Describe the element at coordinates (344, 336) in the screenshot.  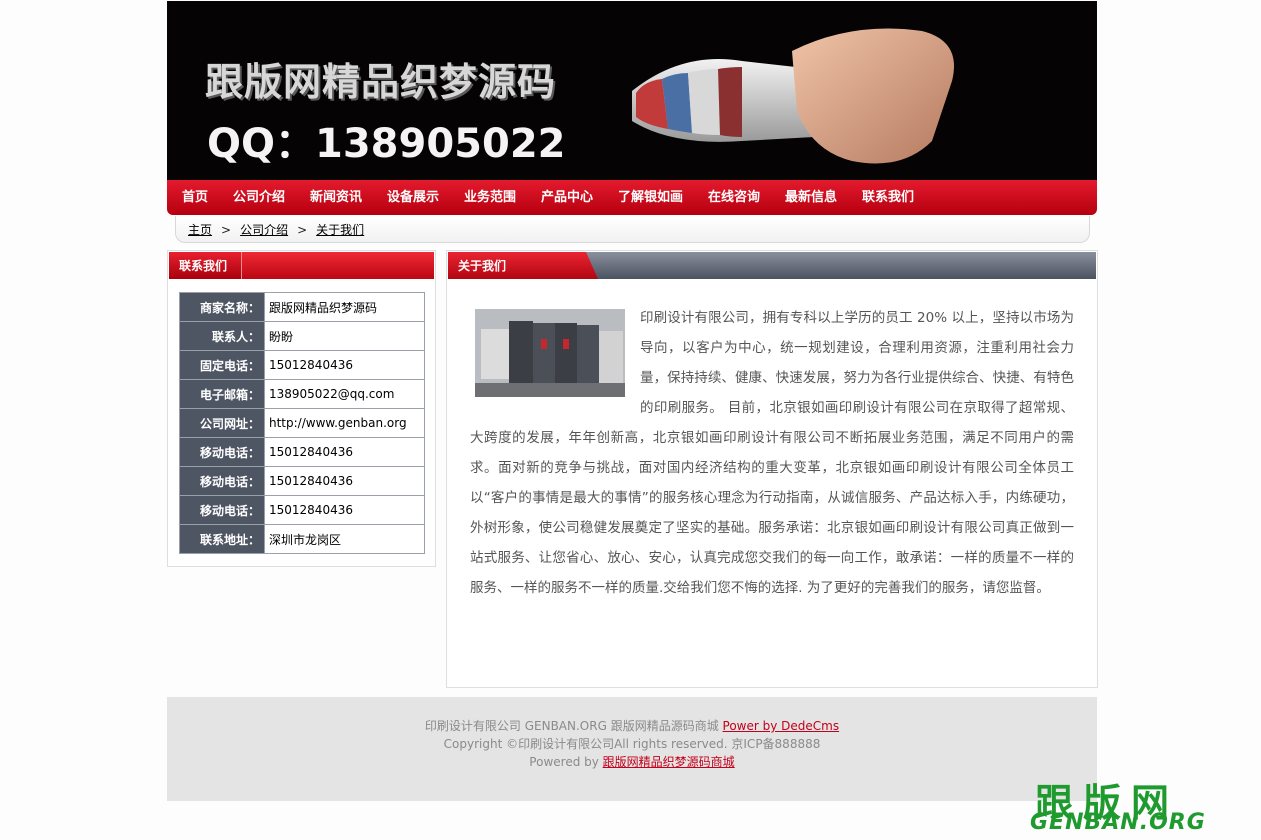
I see `contact-value: 盼盼` at that location.